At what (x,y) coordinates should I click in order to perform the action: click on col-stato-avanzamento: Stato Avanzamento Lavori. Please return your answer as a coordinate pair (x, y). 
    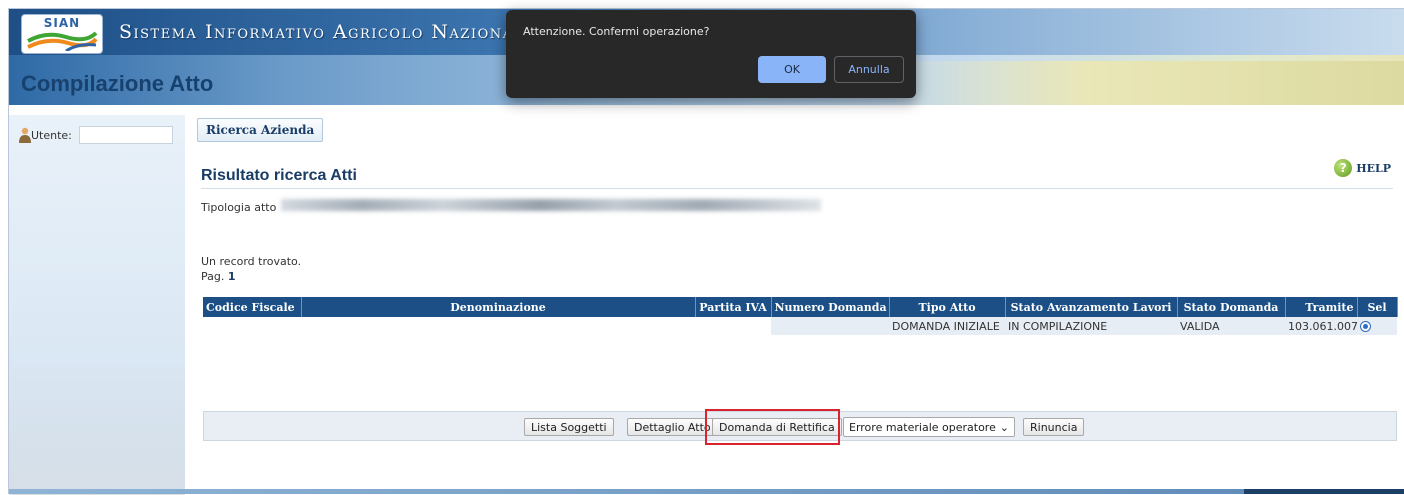
    Looking at the image, I should click on (1091, 307).